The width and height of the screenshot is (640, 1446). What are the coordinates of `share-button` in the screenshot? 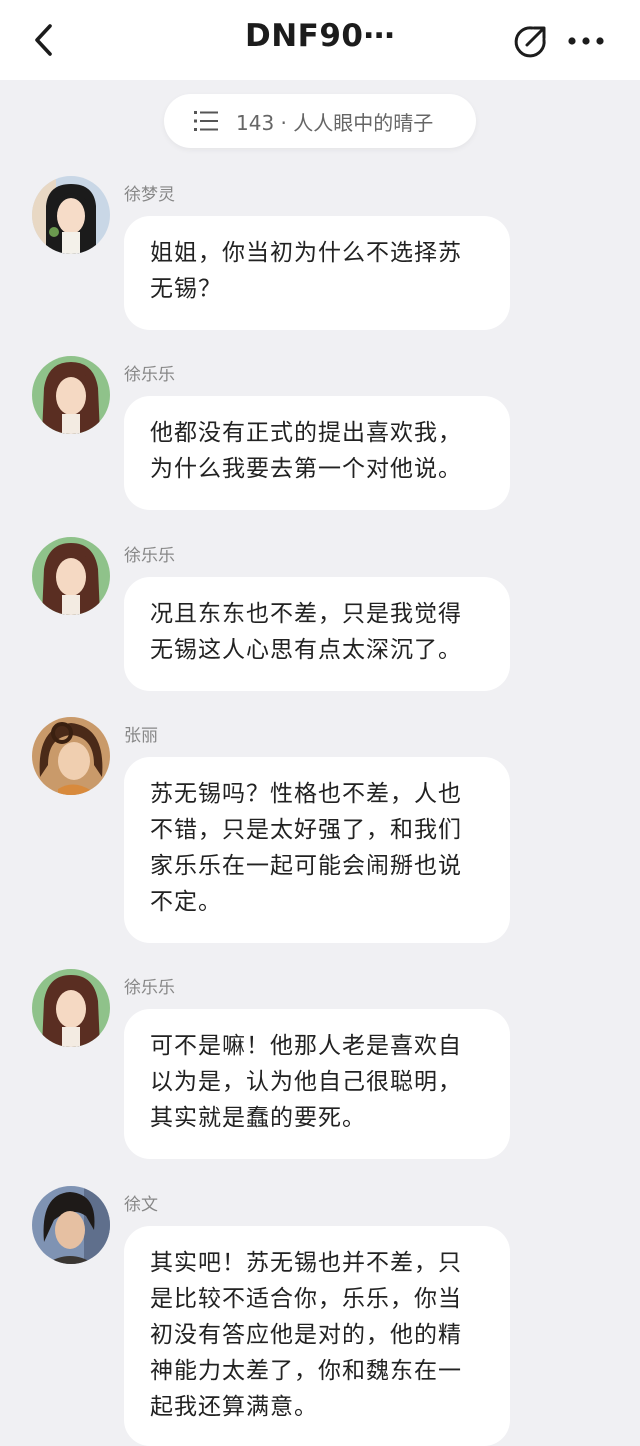 It's located at (530, 42).